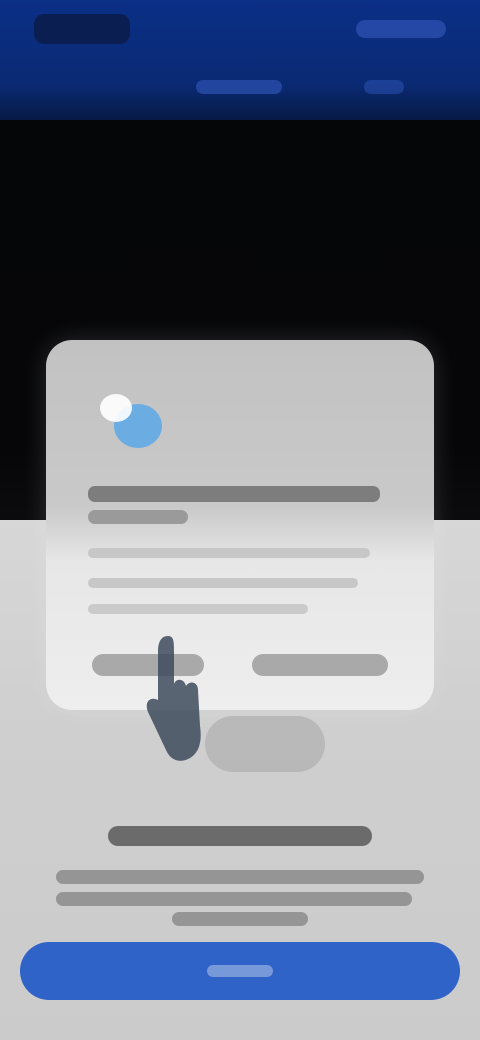 The width and height of the screenshot is (480, 1040). I want to click on nav-tab-secondary, so click(384, 87).